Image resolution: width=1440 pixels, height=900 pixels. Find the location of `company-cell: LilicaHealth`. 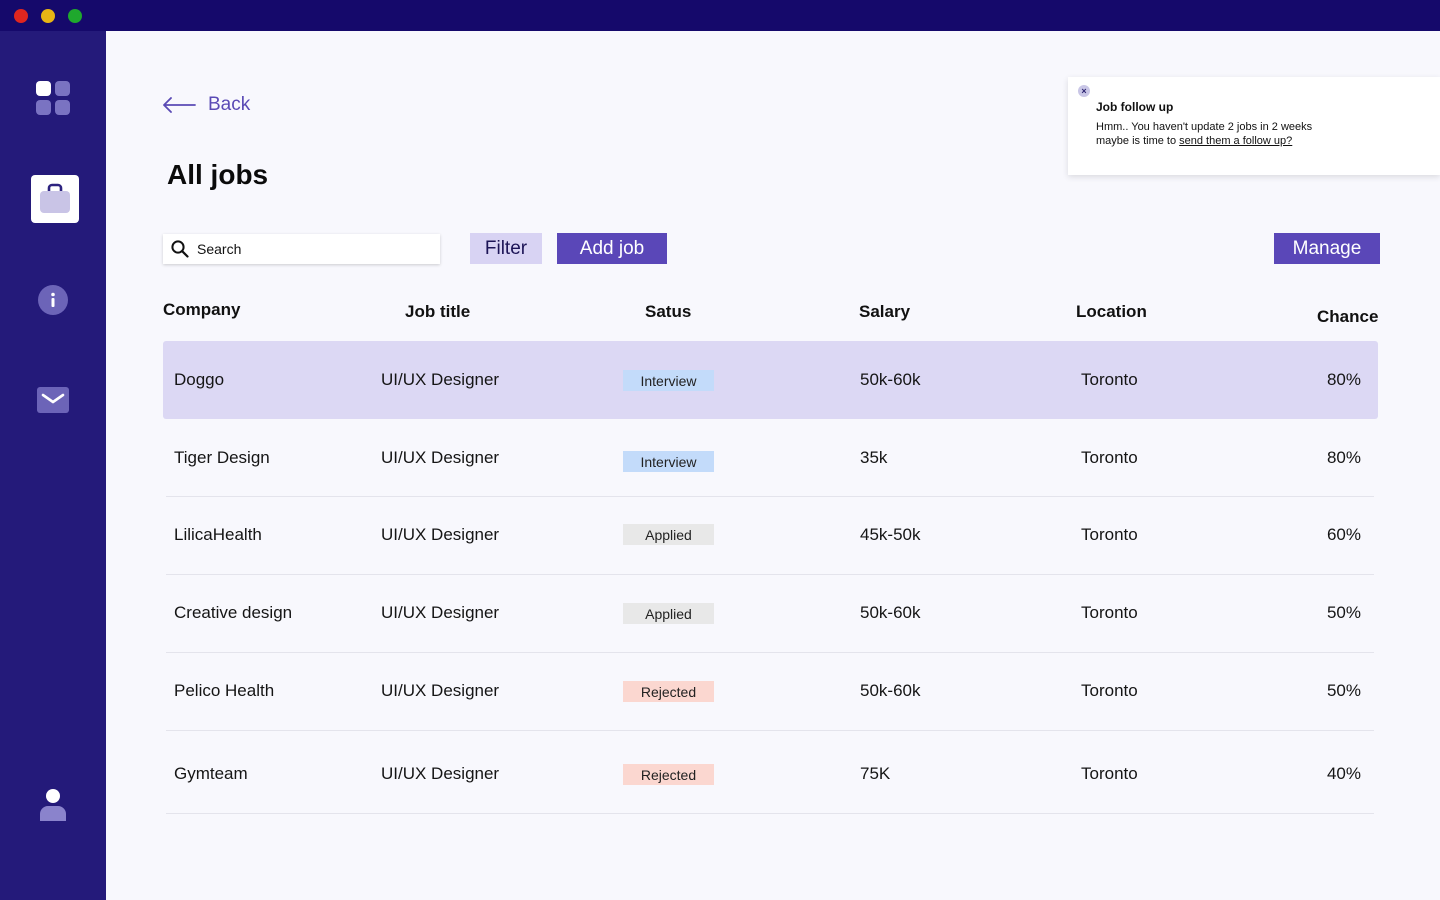

company-cell: LilicaHealth is located at coordinates (218, 534).